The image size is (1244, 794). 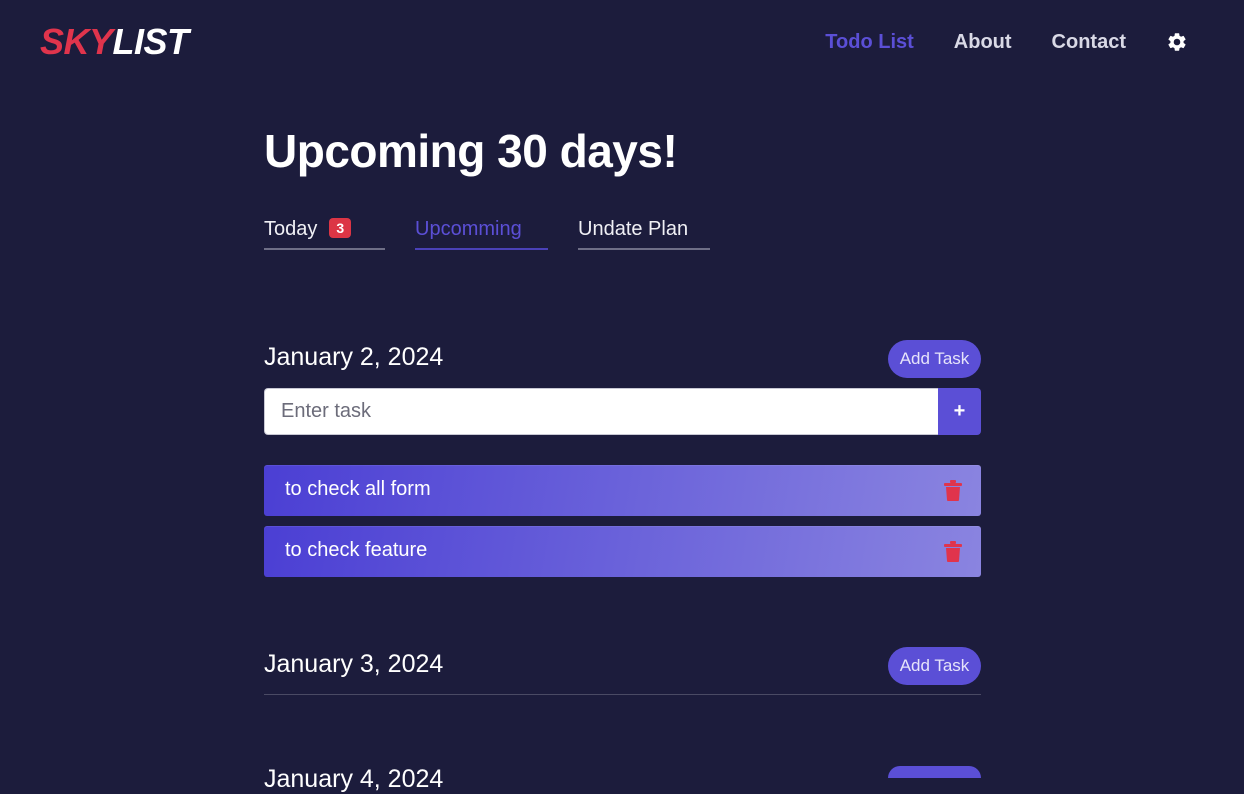 What do you see at coordinates (959, 411) in the screenshot?
I see `submit-task-button: +` at bounding box center [959, 411].